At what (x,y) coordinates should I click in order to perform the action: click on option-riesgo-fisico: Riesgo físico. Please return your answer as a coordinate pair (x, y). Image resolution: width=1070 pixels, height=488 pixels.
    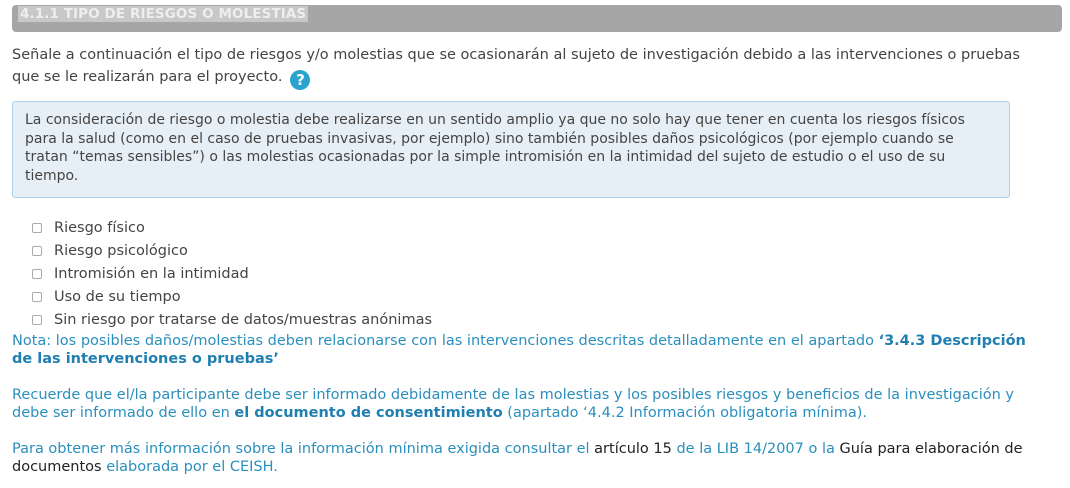
    Looking at the image, I should click on (232, 227).